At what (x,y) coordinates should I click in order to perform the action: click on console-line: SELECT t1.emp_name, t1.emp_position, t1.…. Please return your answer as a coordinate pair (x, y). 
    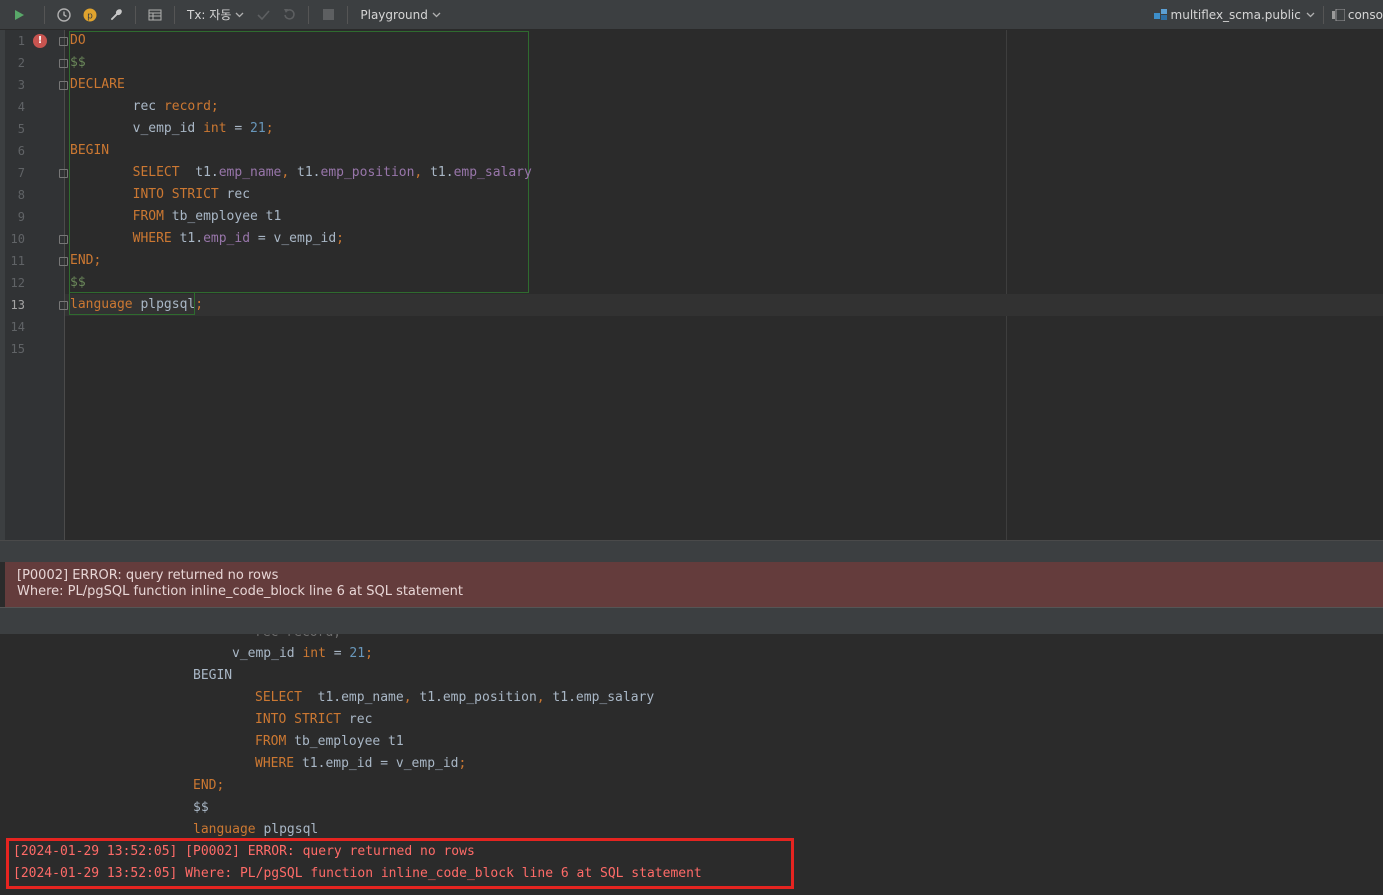
    Looking at the image, I should click on (455, 697).